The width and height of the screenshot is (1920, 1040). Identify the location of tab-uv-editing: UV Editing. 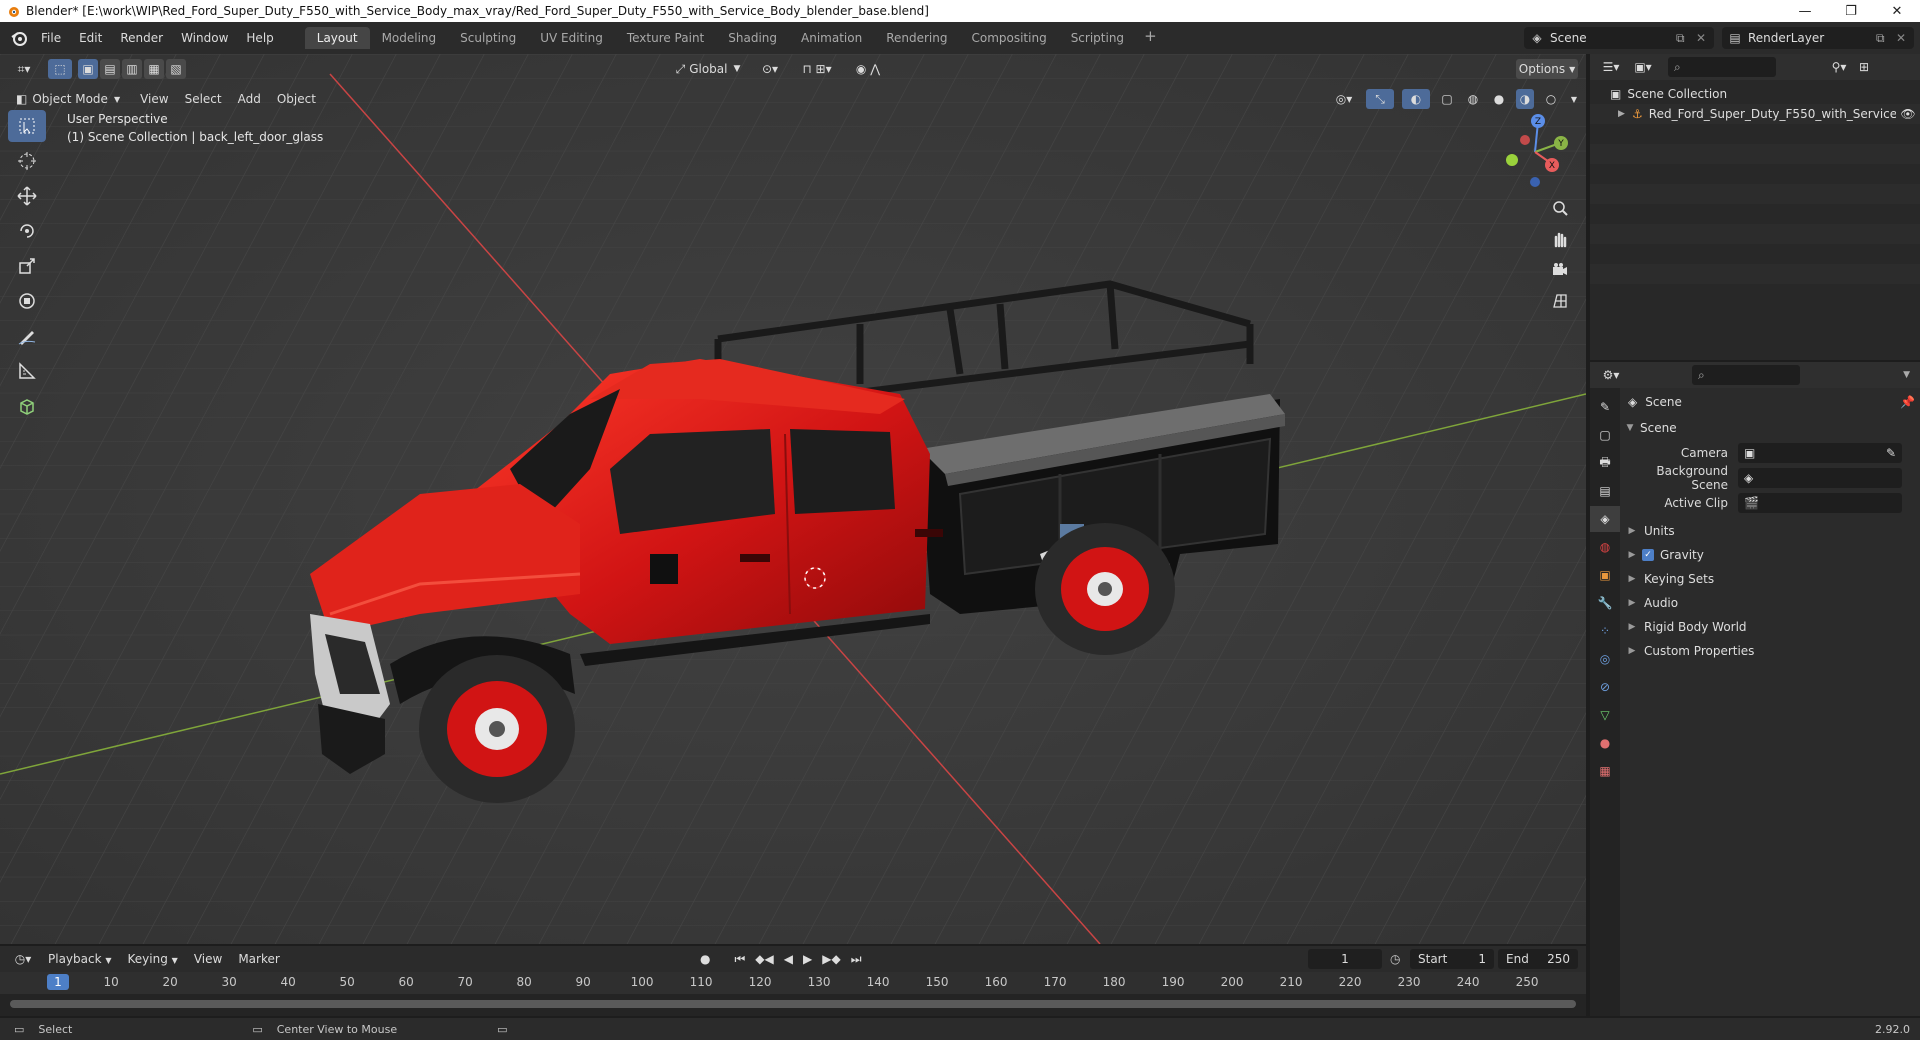
(571, 38).